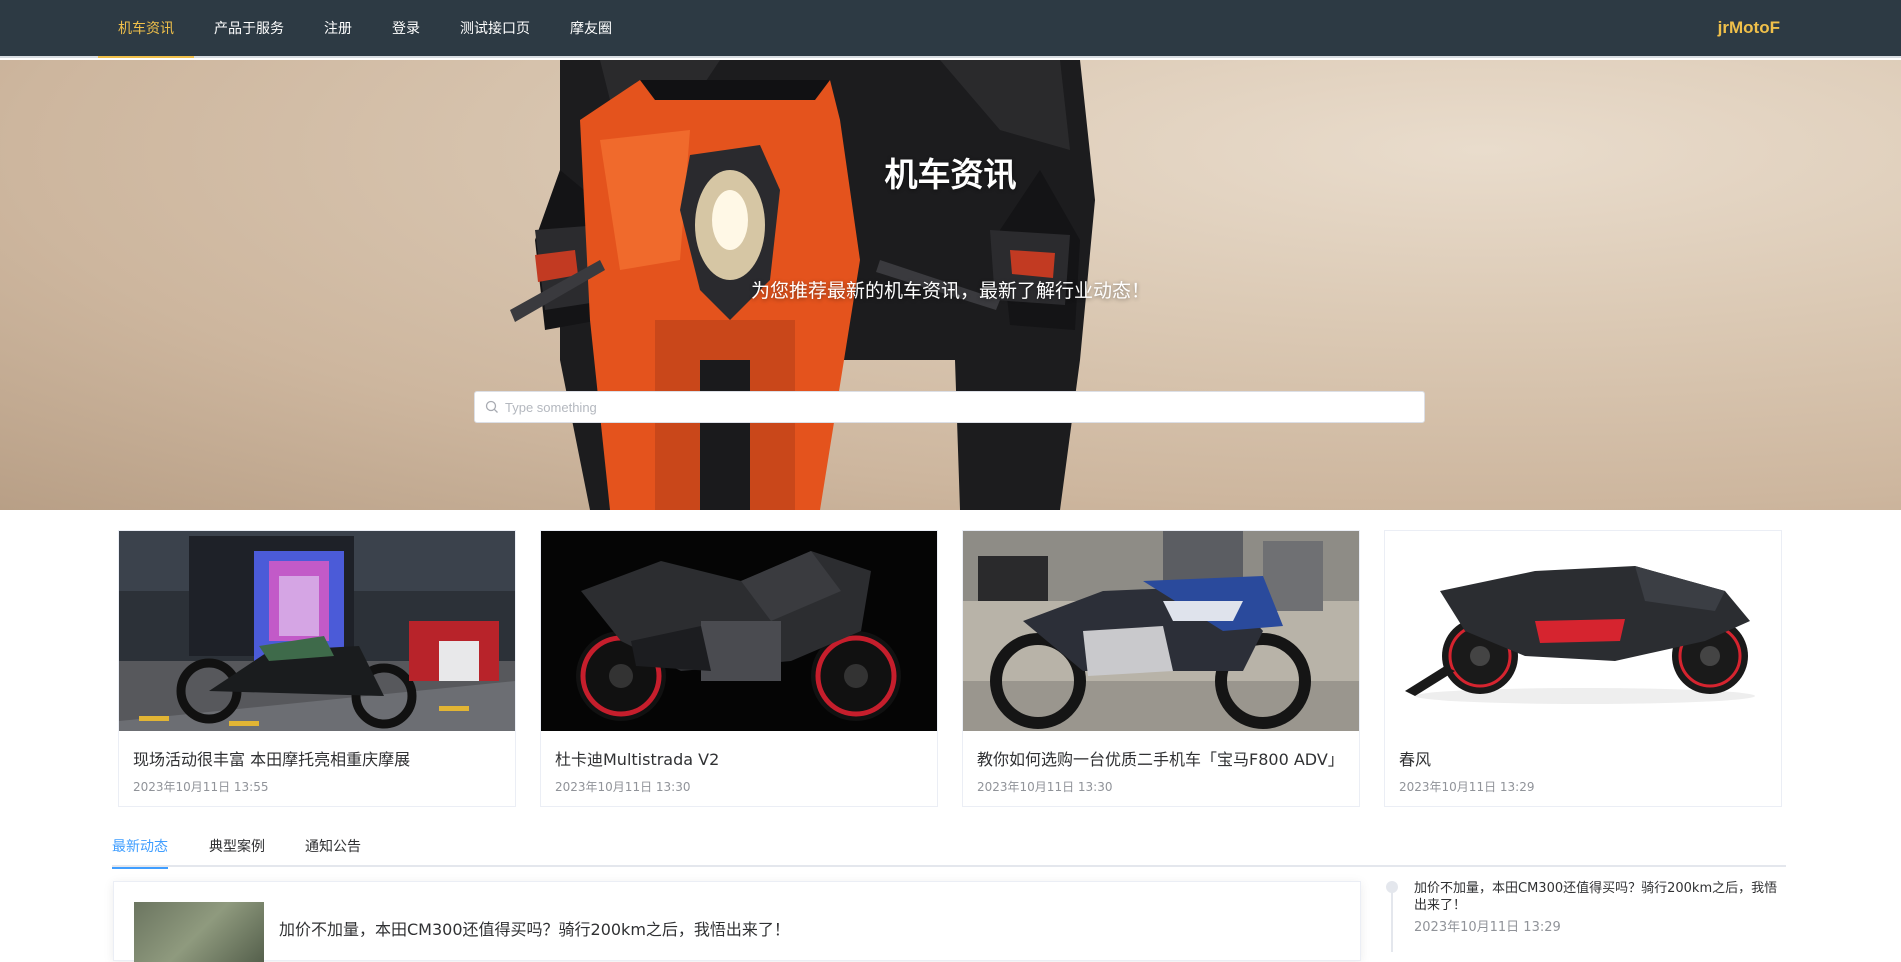  What do you see at coordinates (1415, 758) in the screenshot?
I see `card-title: 春风` at bounding box center [1415, 758].